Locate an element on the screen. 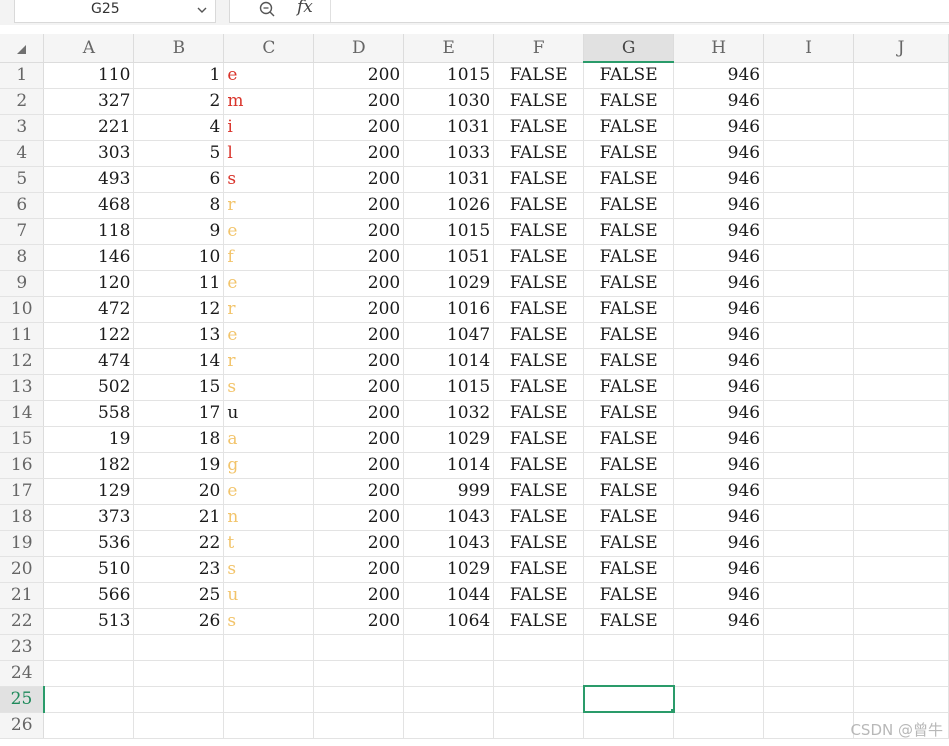  cell-f6: FALSE is located at coordinates (539, 205).